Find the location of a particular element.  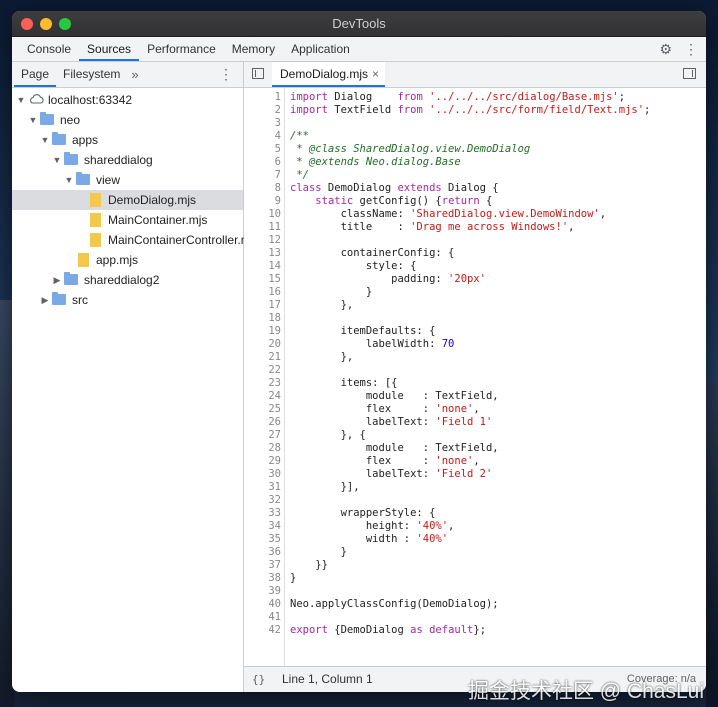

code-text: title : 'Drag me across Windows!', is located at coordinates (432, 227).